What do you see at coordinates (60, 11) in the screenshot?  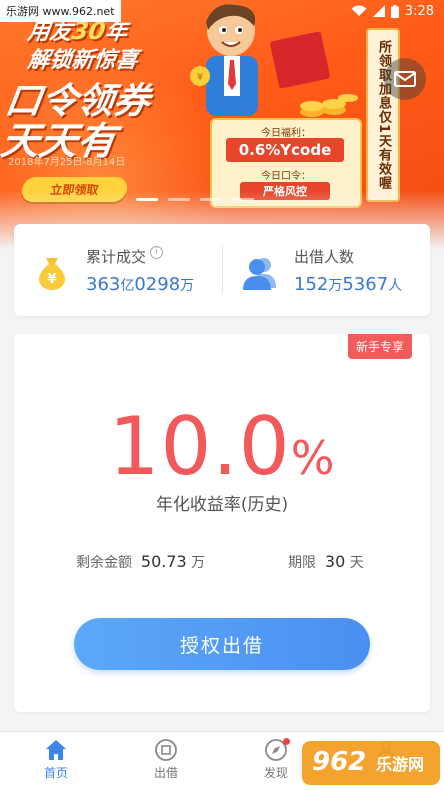 I see `watermark-top-label: 乐游网 www.962.net` at bounding box center [60, 11].